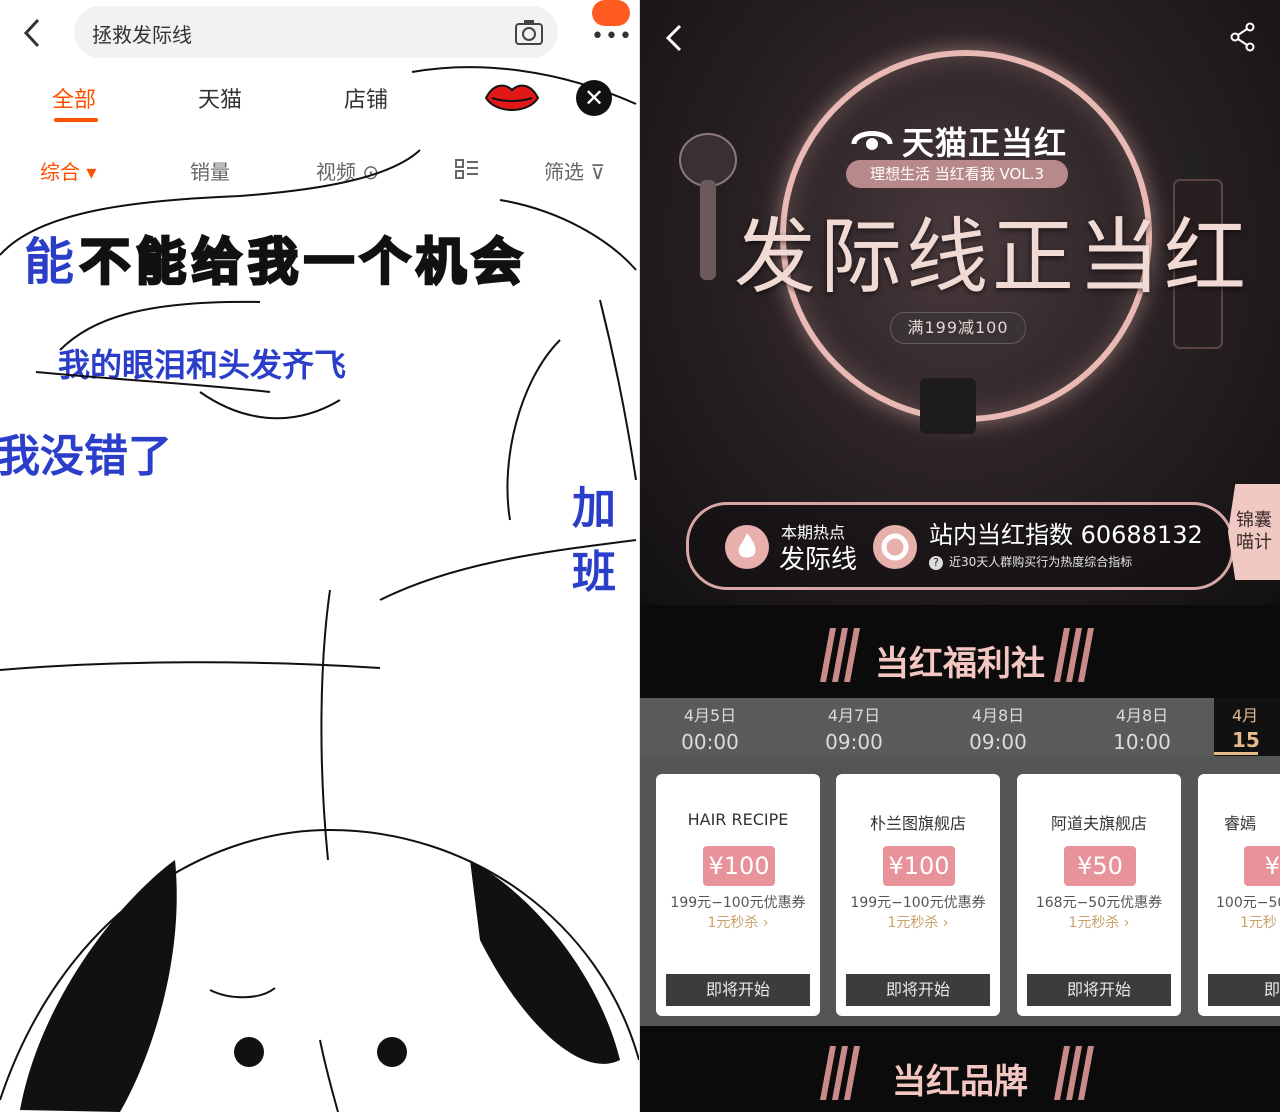 The width and height of the screenshot is (1280, 1112). Describe the element at coordinates (303, 262) in the screenshot. I see `caption-rest: 不能给我一个机会` at that location.